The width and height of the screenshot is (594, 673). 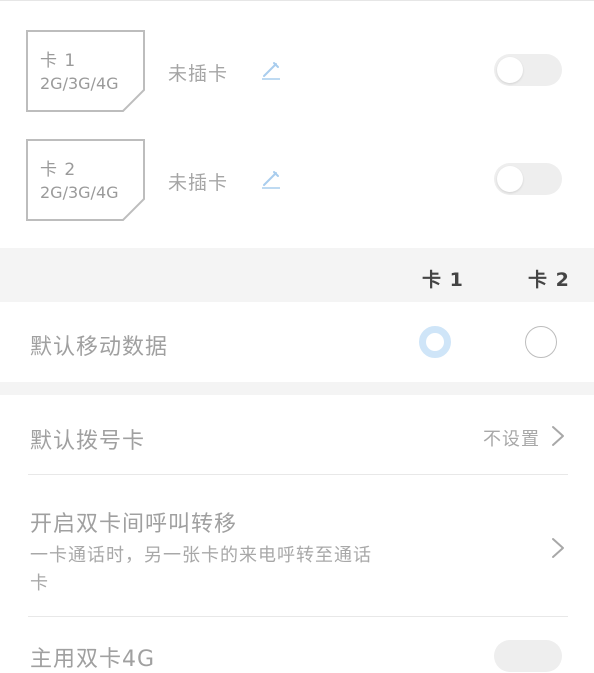 I want to click on default-dial-card-value: 不设置, so click(x=511, y=439).